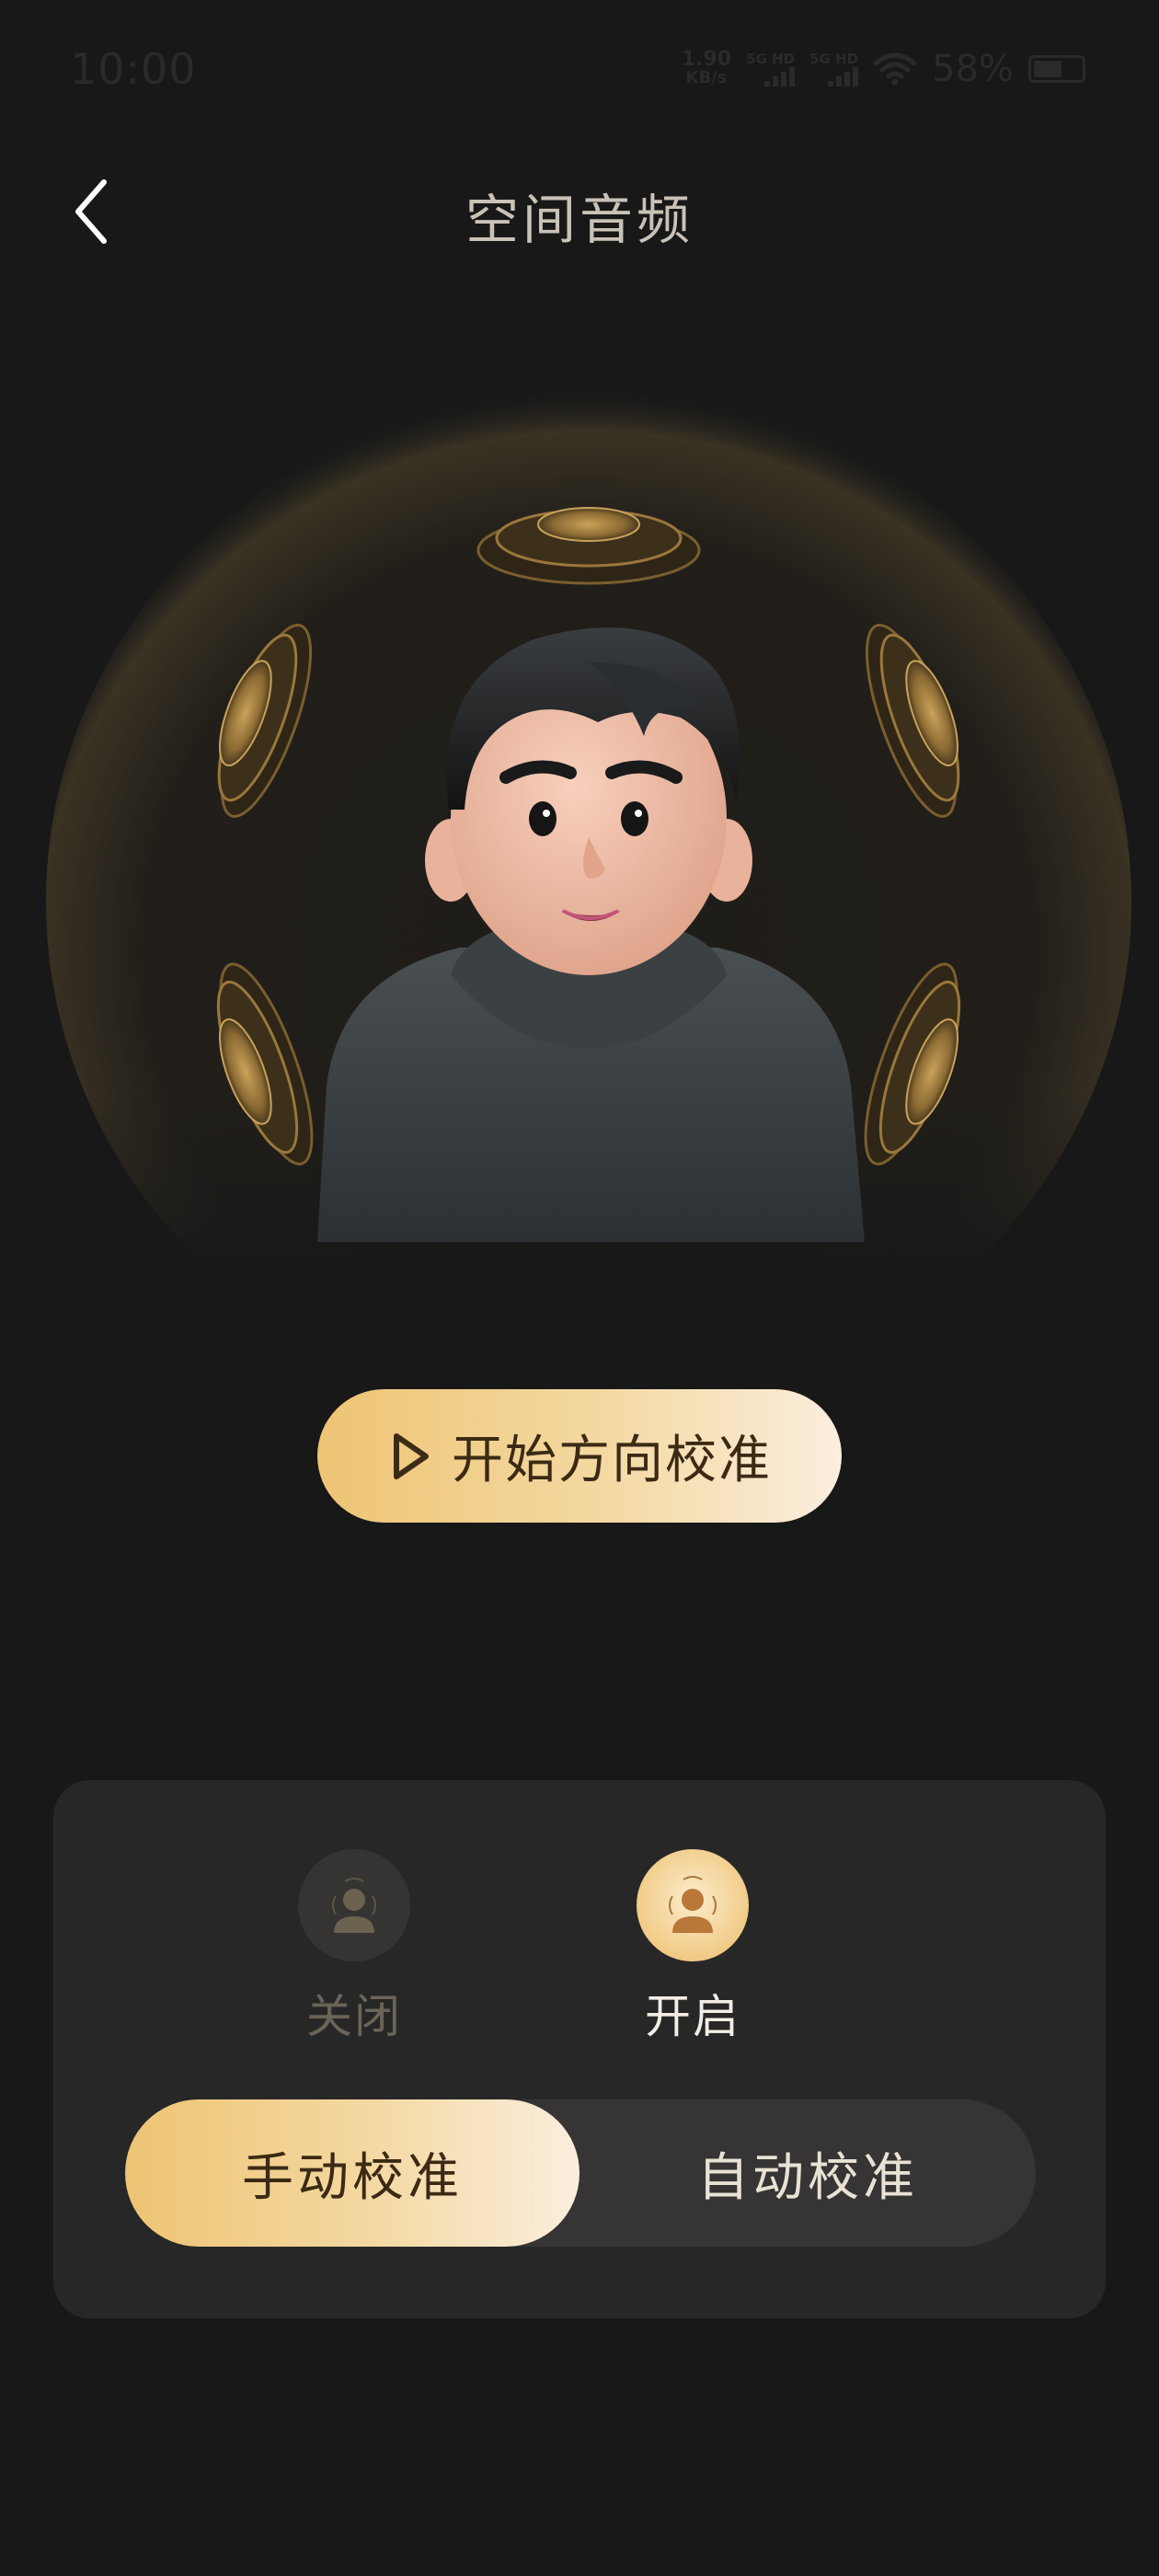  I want to click on signal-2-label: 5G HD, so click(834, 59).